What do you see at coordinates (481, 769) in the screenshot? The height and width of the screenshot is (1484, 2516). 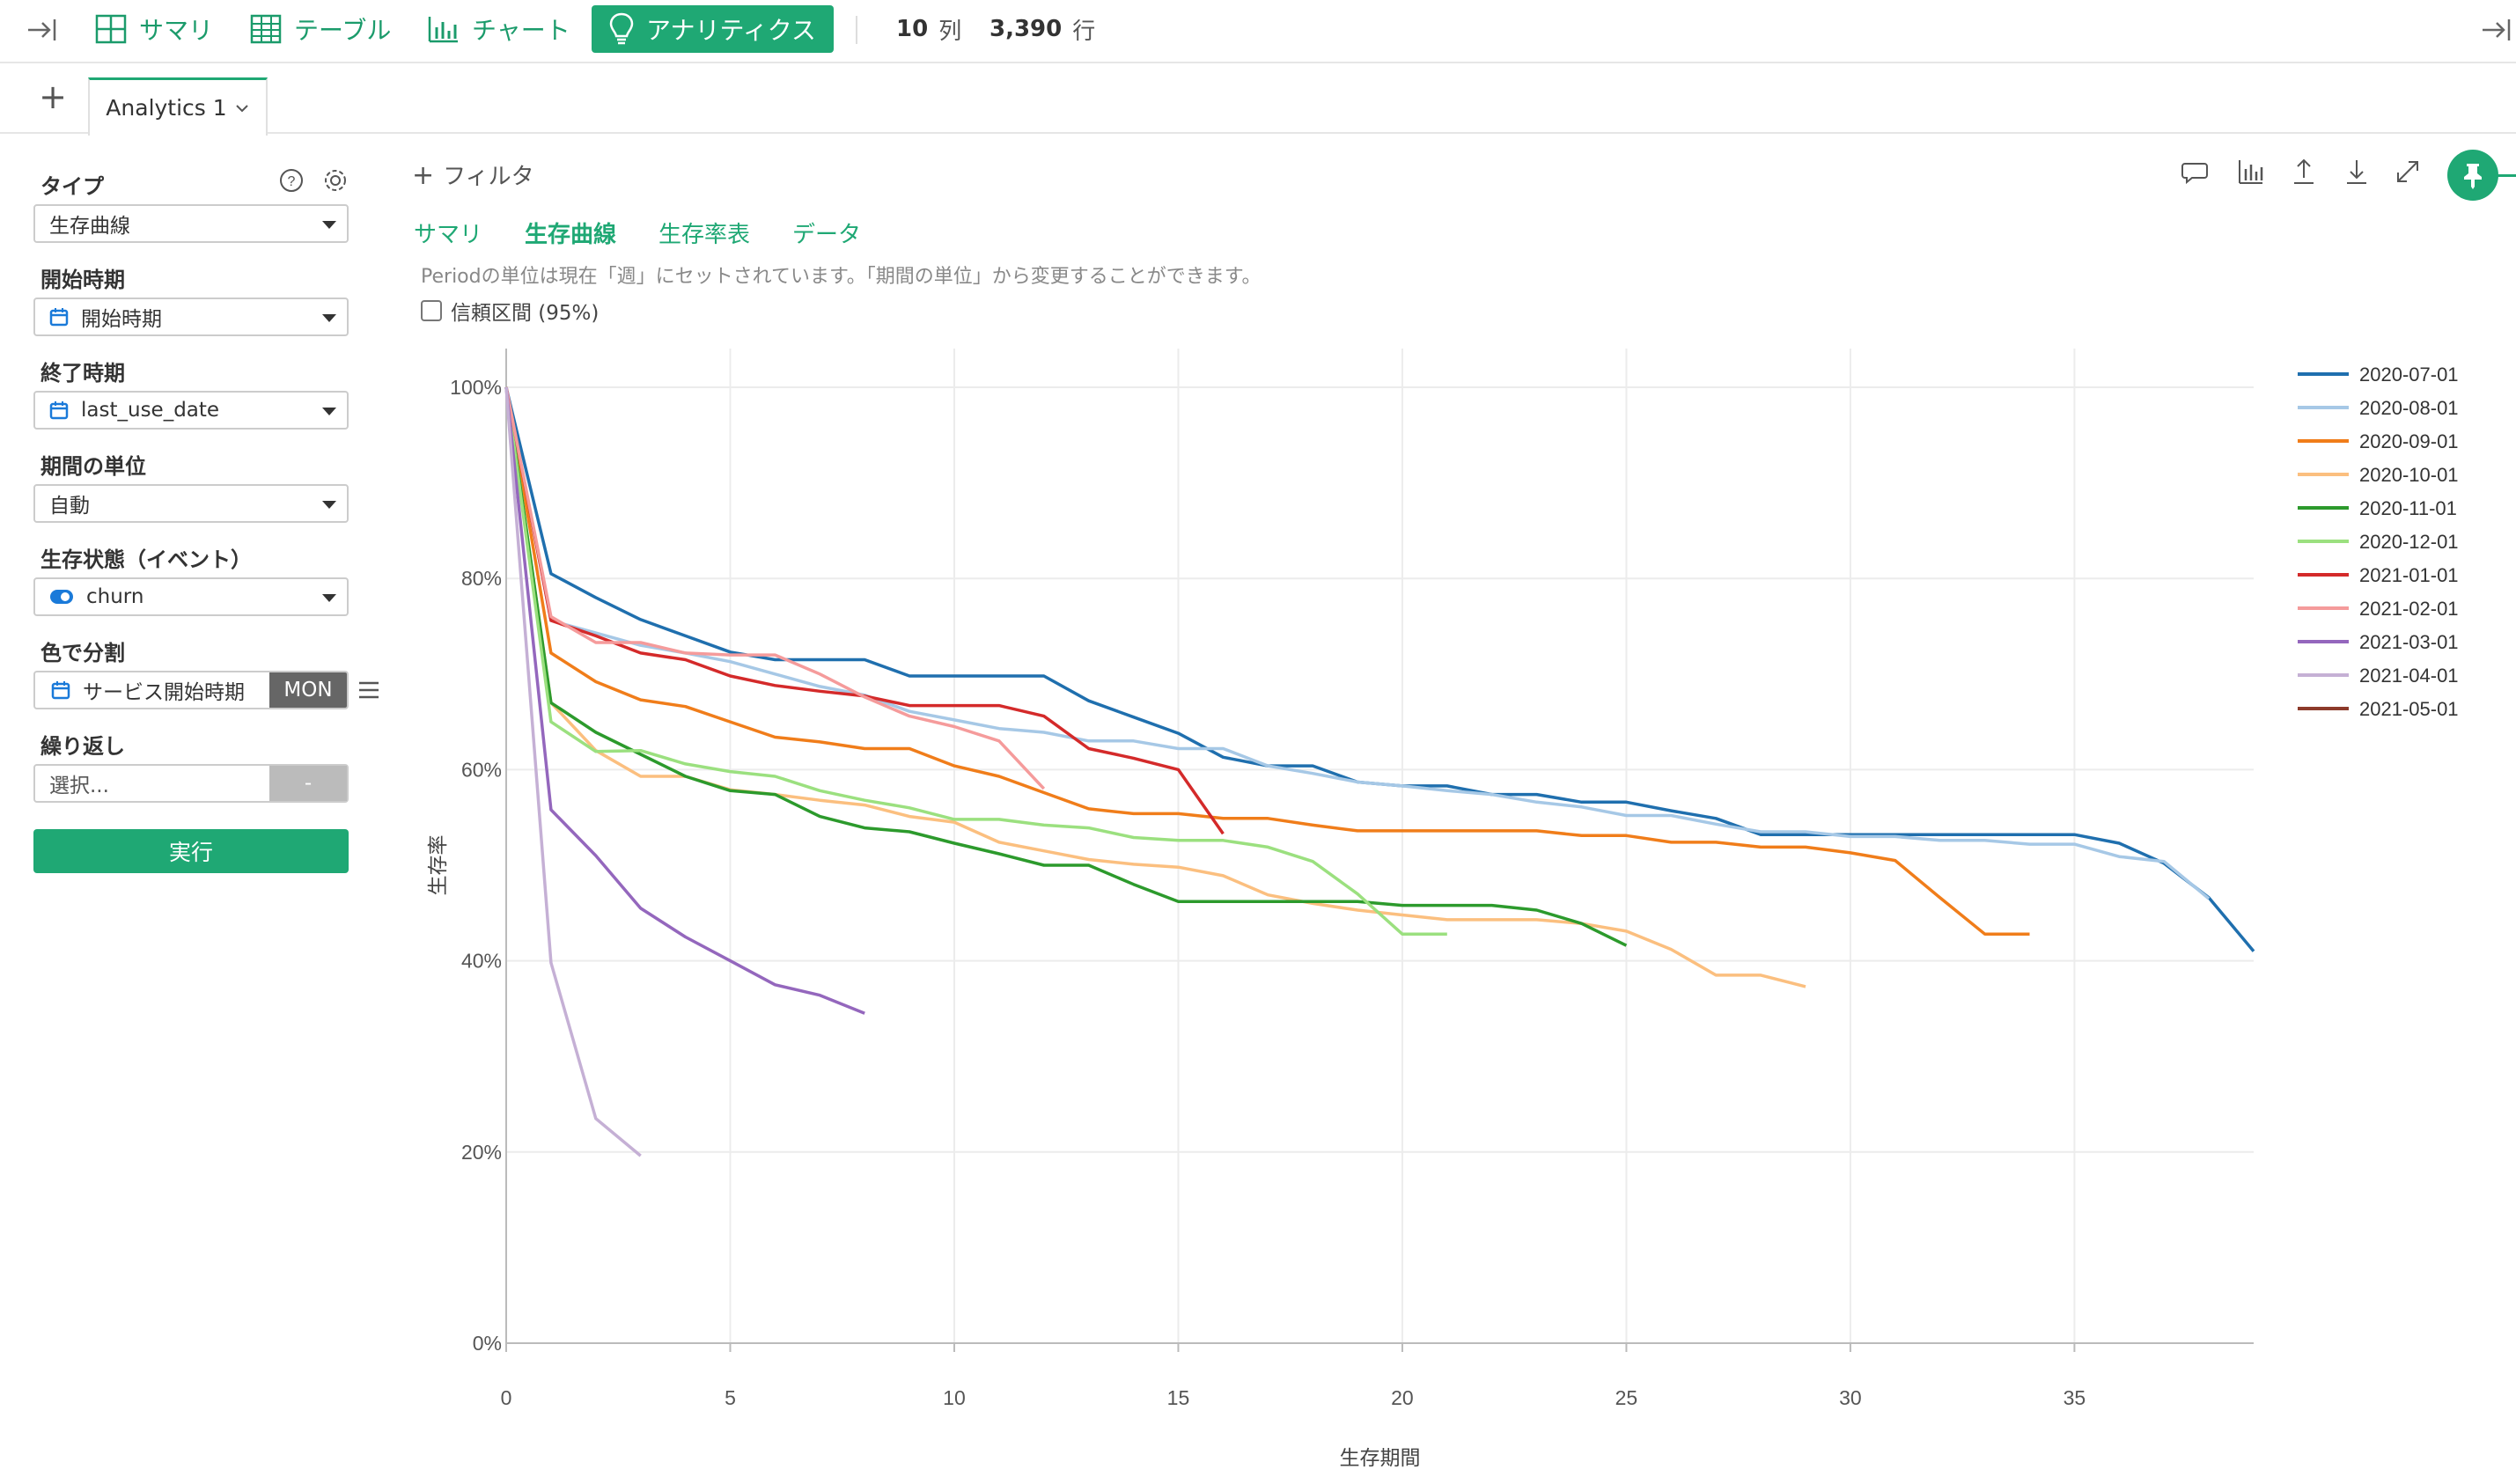 I see `y-tick-label: 60%` at bounding box center [481, 769].